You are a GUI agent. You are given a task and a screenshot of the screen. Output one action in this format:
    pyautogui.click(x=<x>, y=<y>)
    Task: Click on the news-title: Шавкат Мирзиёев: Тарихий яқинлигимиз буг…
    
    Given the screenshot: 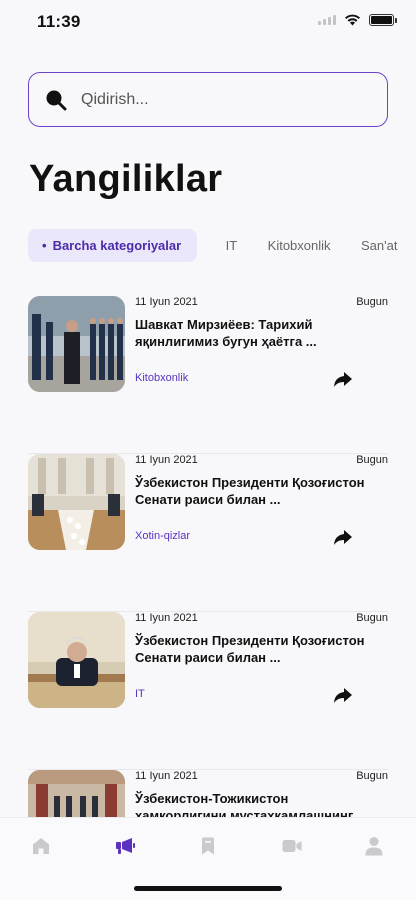 What is the action you would take?
    pyautogui.click(x=255, y=333)
    